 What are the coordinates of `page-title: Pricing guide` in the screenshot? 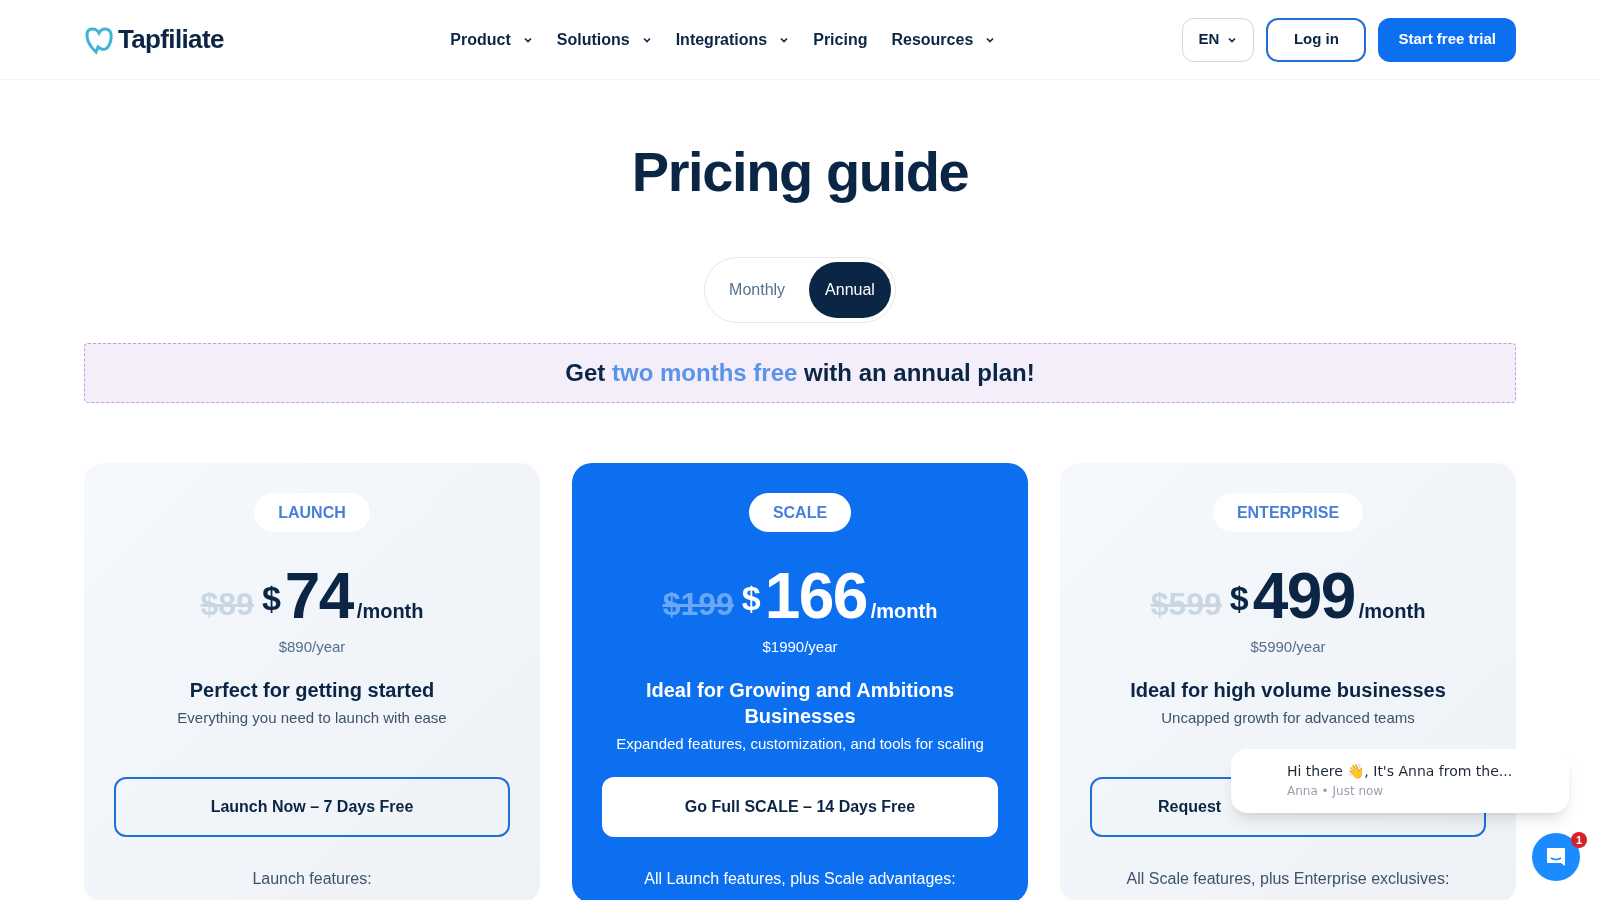 It's located at (800, 172).